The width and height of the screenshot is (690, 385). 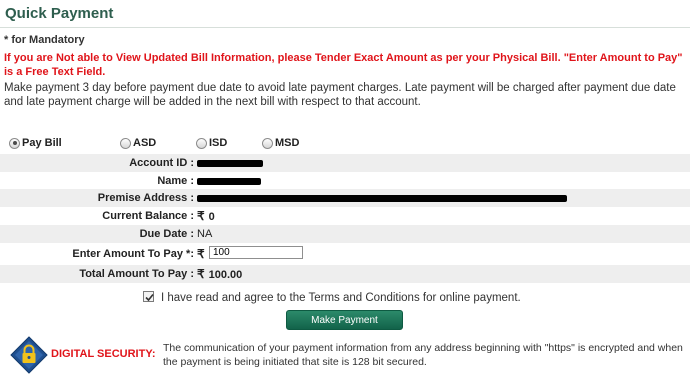 I want to click on name-label: Name :, so click(x=175, y=181).